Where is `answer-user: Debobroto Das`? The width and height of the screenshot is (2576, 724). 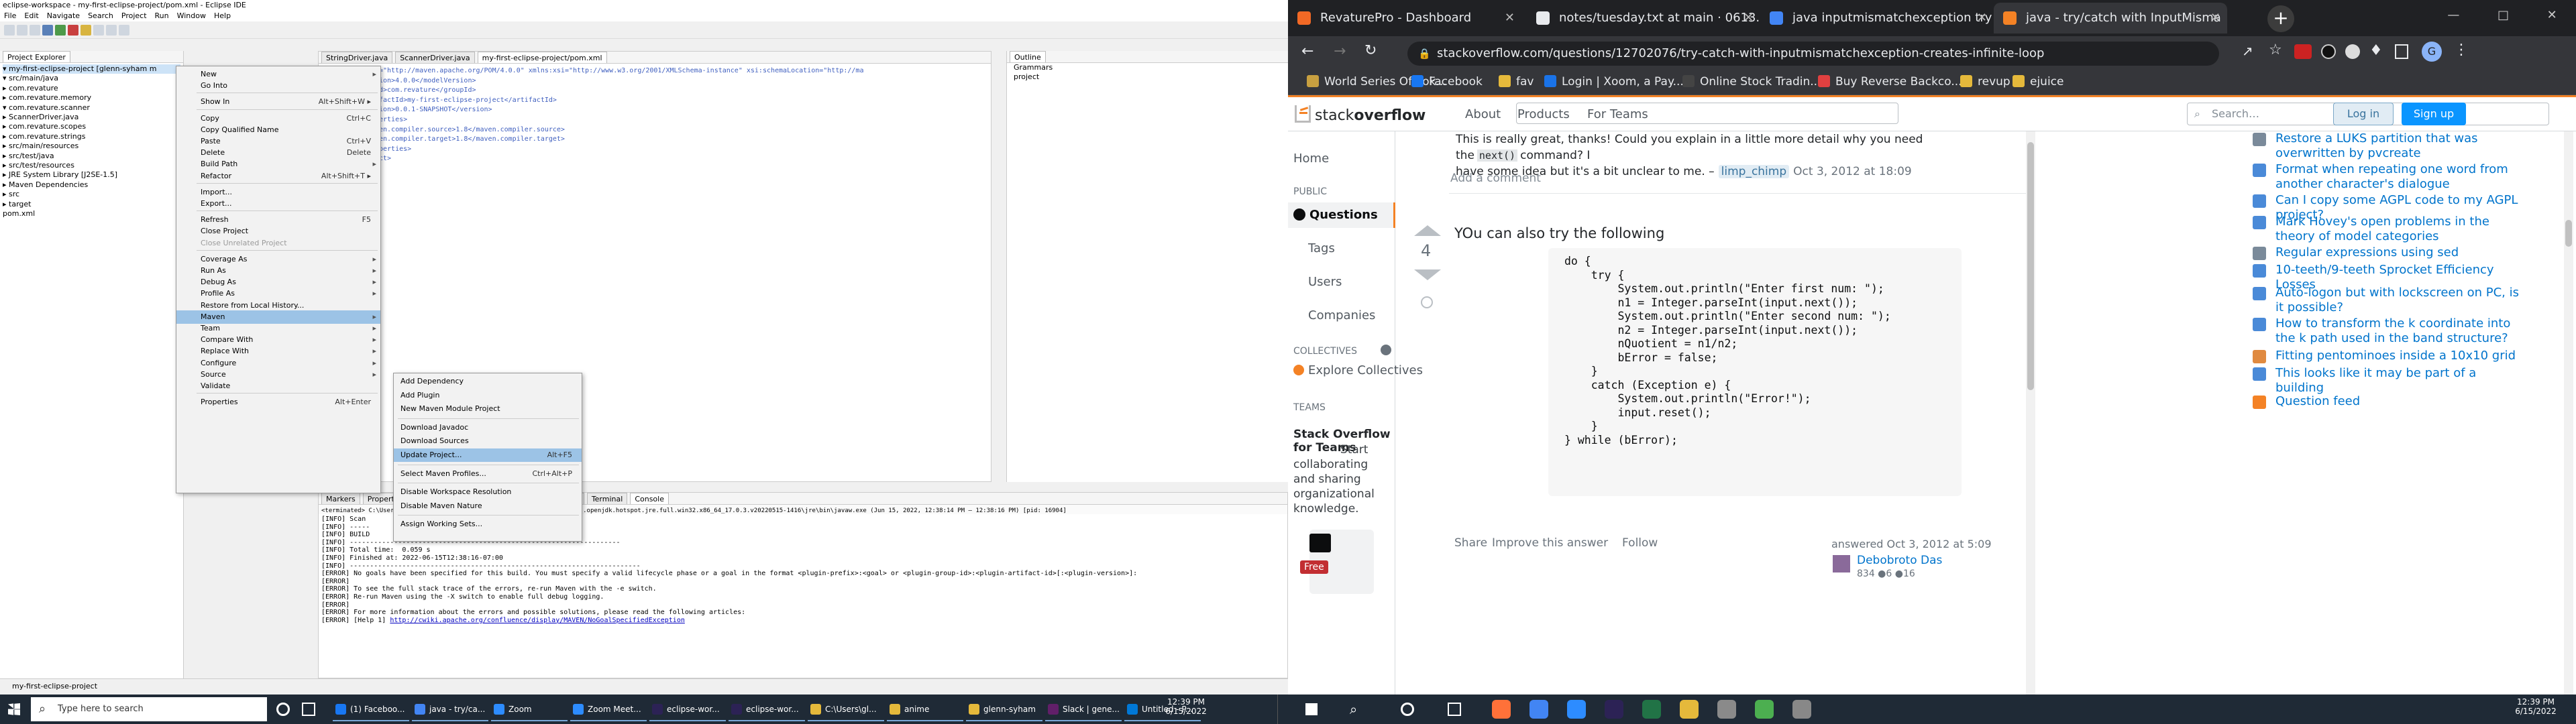
answer-user: Debobroto Das is located at coordinates (1899, 560).